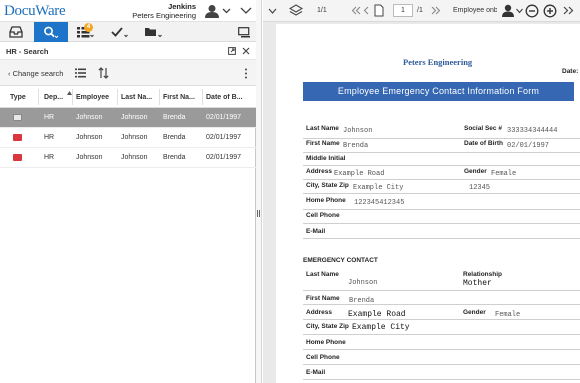  I want to click on user-stamp-icon, so click(508, 11).